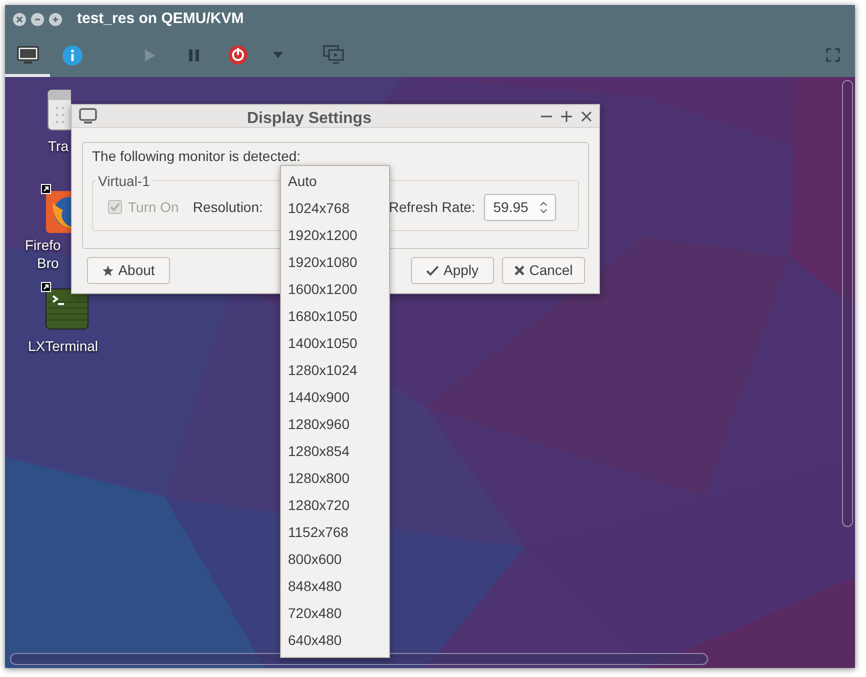 This screenshot has width=866, height=677. Describe the element at coordinates (847, 303) in the screenshot. I see `vertical-scrollbar` at that location.